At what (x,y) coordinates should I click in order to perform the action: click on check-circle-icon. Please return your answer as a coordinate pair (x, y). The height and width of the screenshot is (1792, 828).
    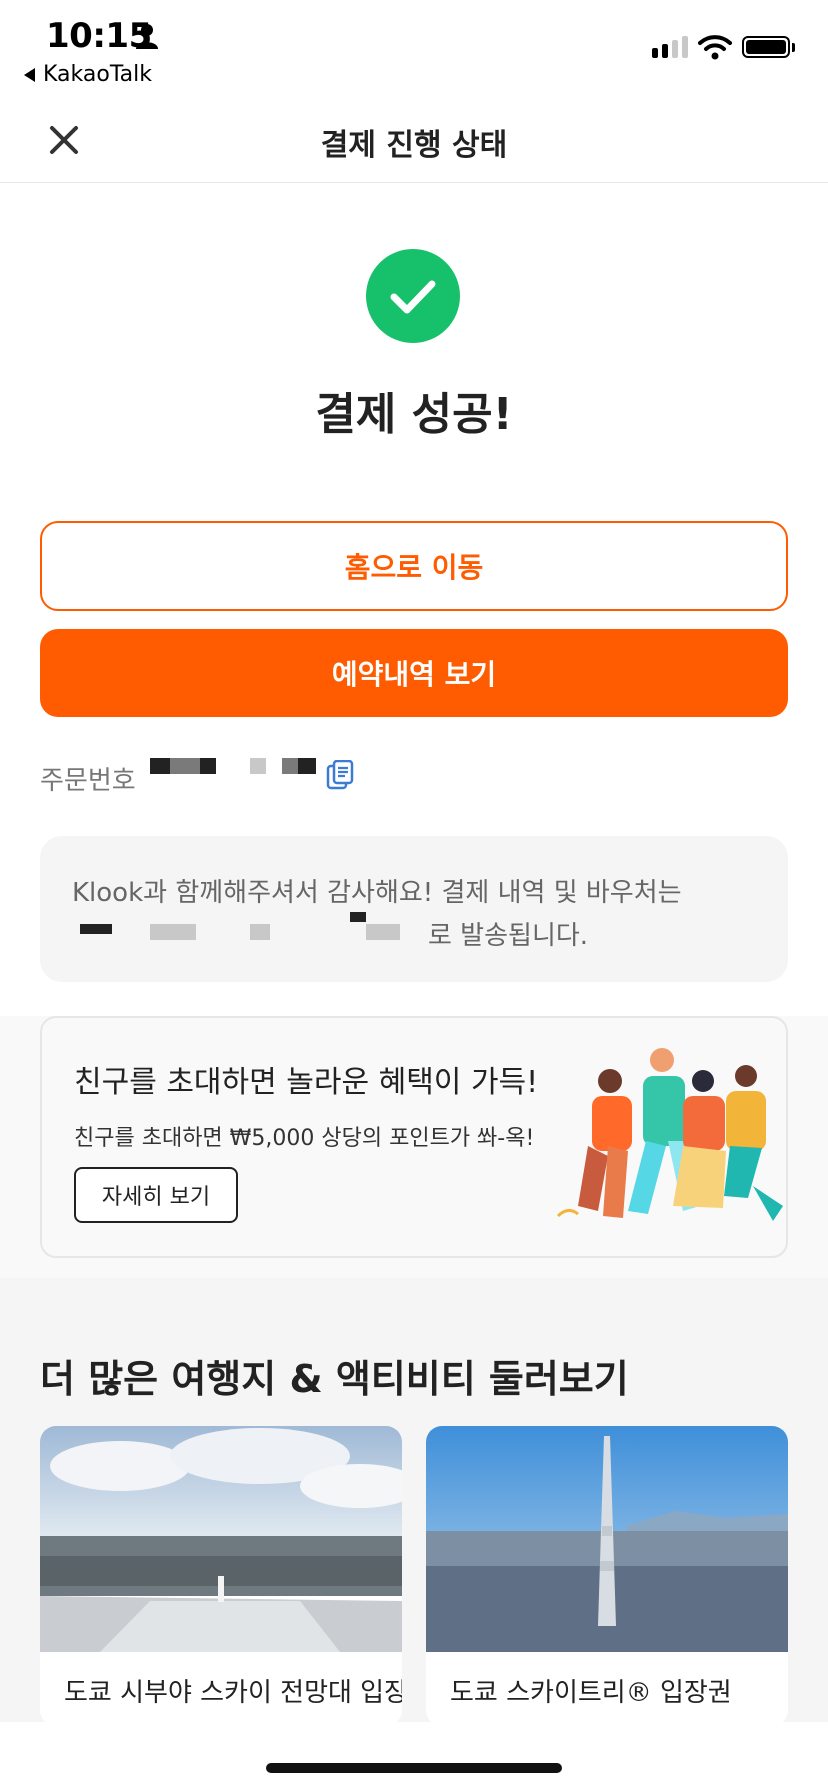
    Looking at the image, I should click on (413, 296).